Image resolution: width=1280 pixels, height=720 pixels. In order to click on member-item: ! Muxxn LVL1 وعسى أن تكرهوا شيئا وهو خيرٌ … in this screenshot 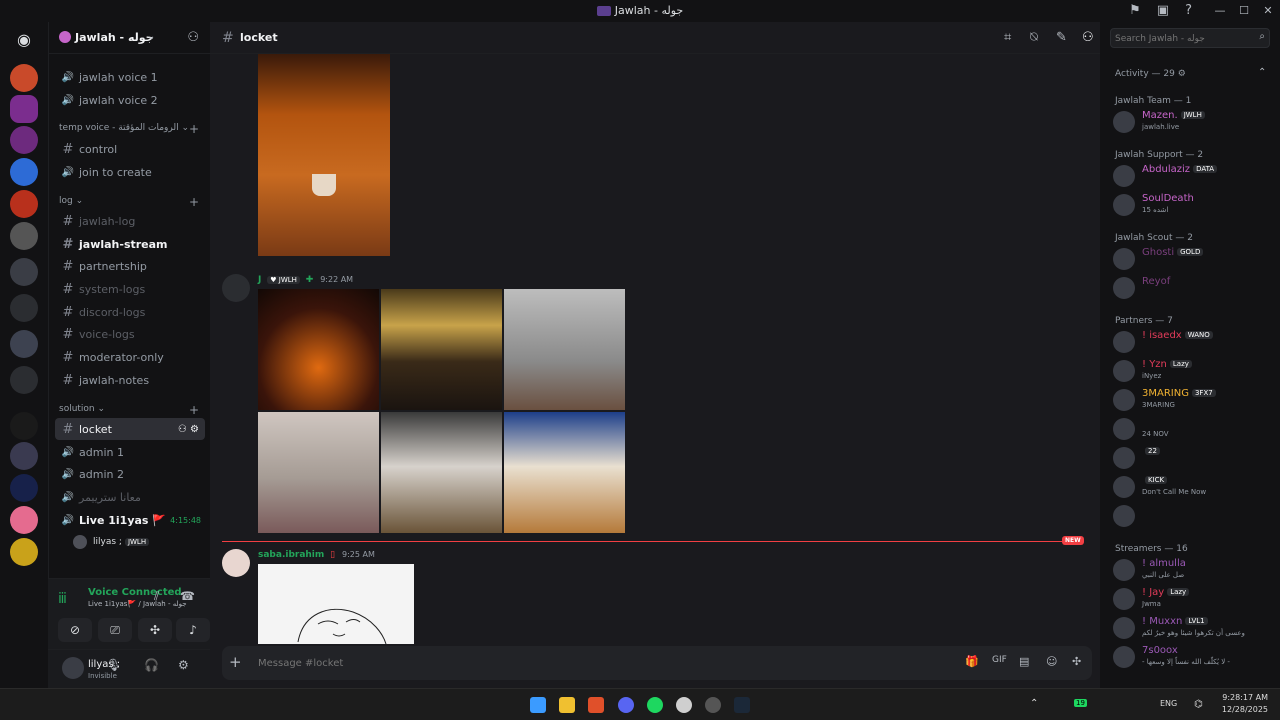, I will do `click(1196, 628)`.